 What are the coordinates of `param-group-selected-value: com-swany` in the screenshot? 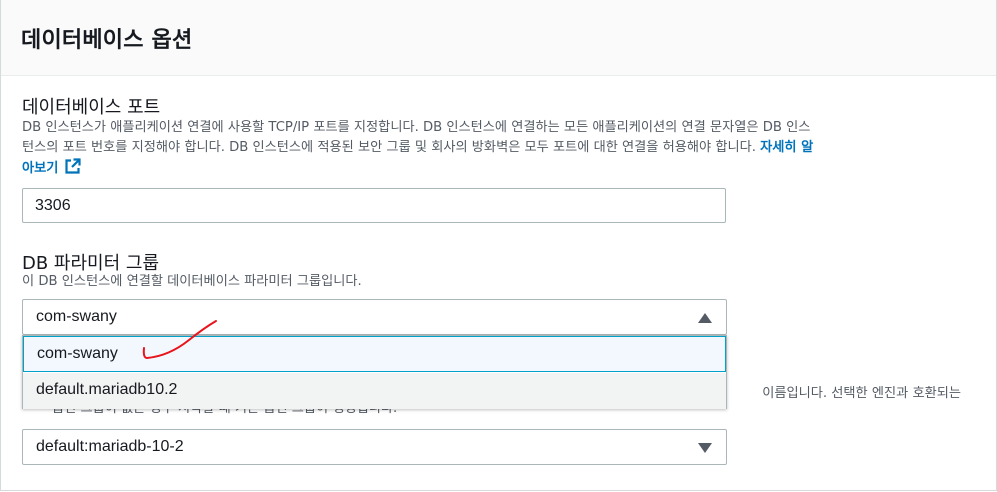 It's located at (76, 316).